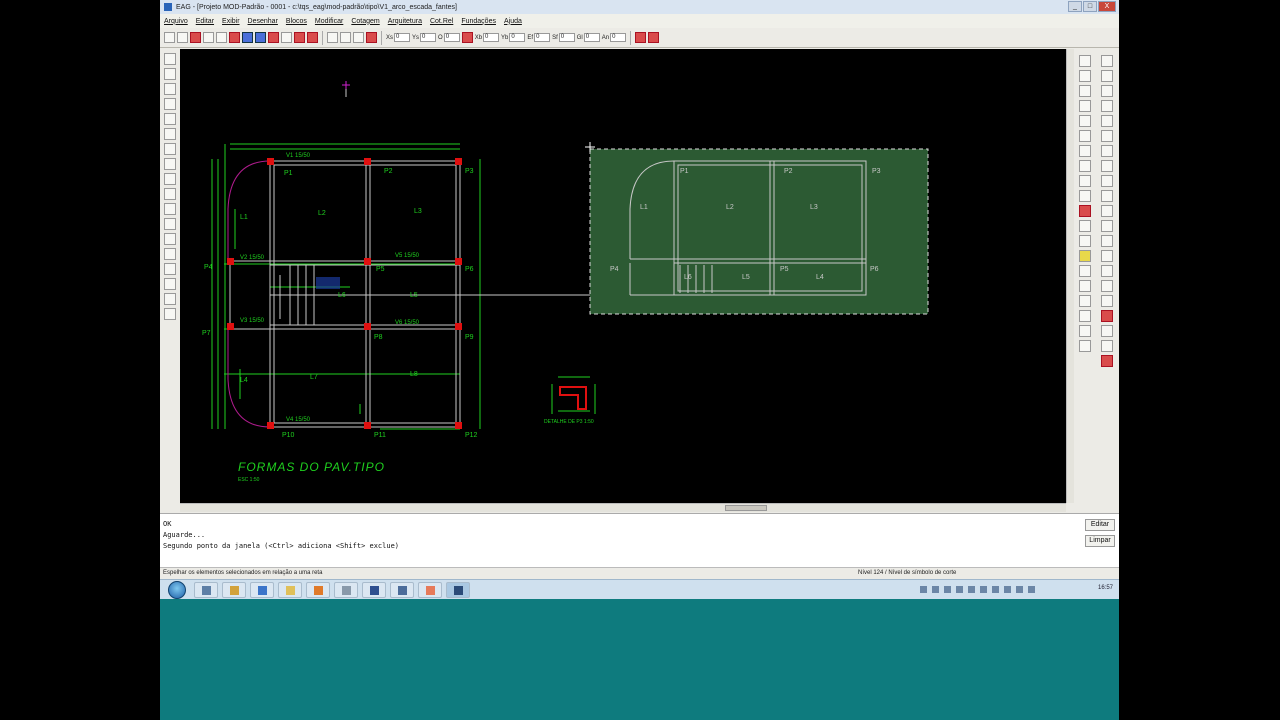 The height and width of the screenshot is (720, 1280). What do you see at coordinates (1107, 271) in the screenshot?
I see `dim-aligned-icon` at bounding box center [1107, 271].